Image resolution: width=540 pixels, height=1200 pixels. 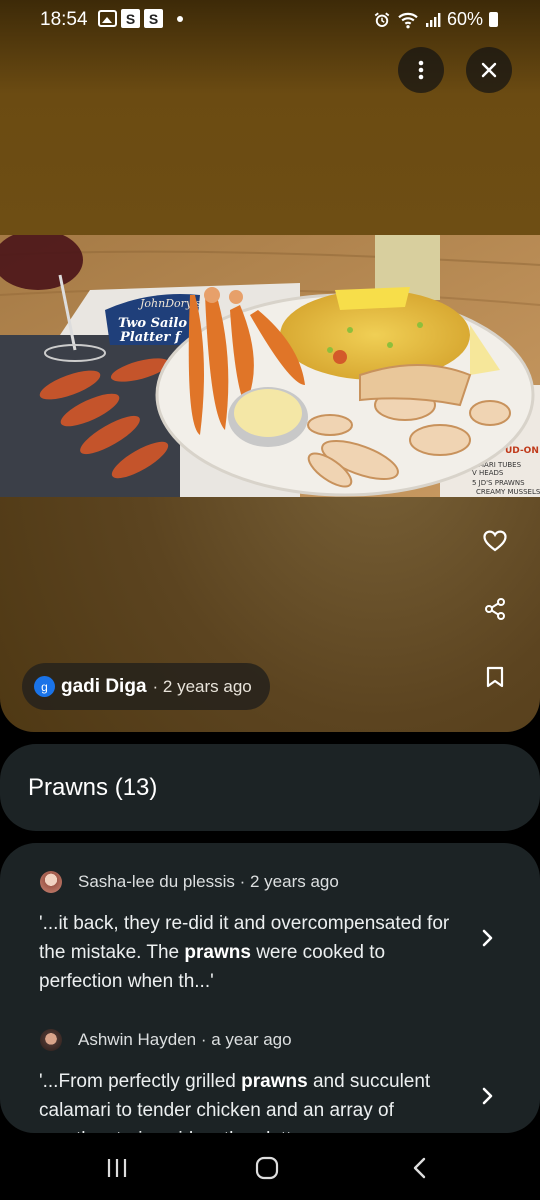 What do you see at coordinates (522, 451) in the screenshot?
I see `side-menu-line-1: UD-ON` at bounding box center [522, 451].